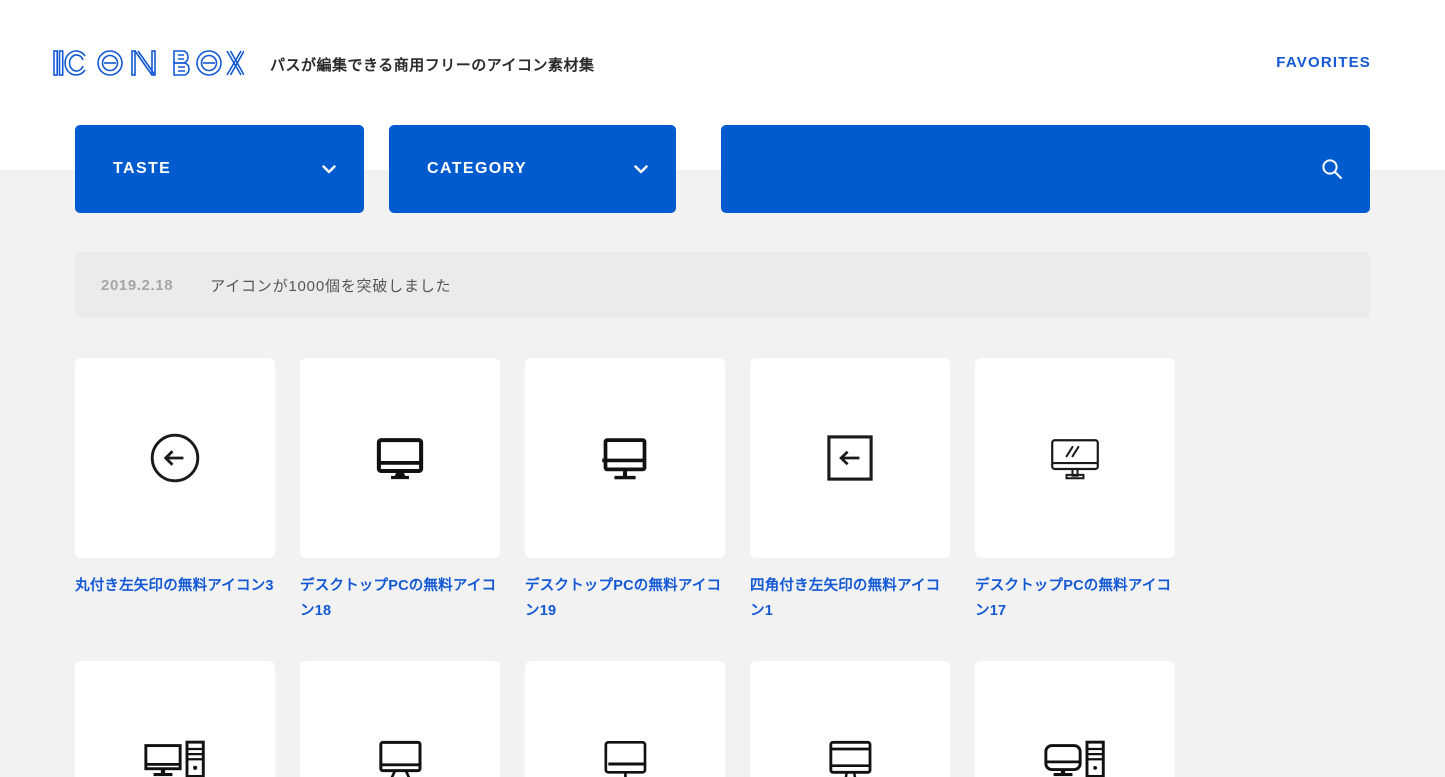 This screenshot has height=777, width=1445. I want to click on icon-grid-row, so click(725, 719).